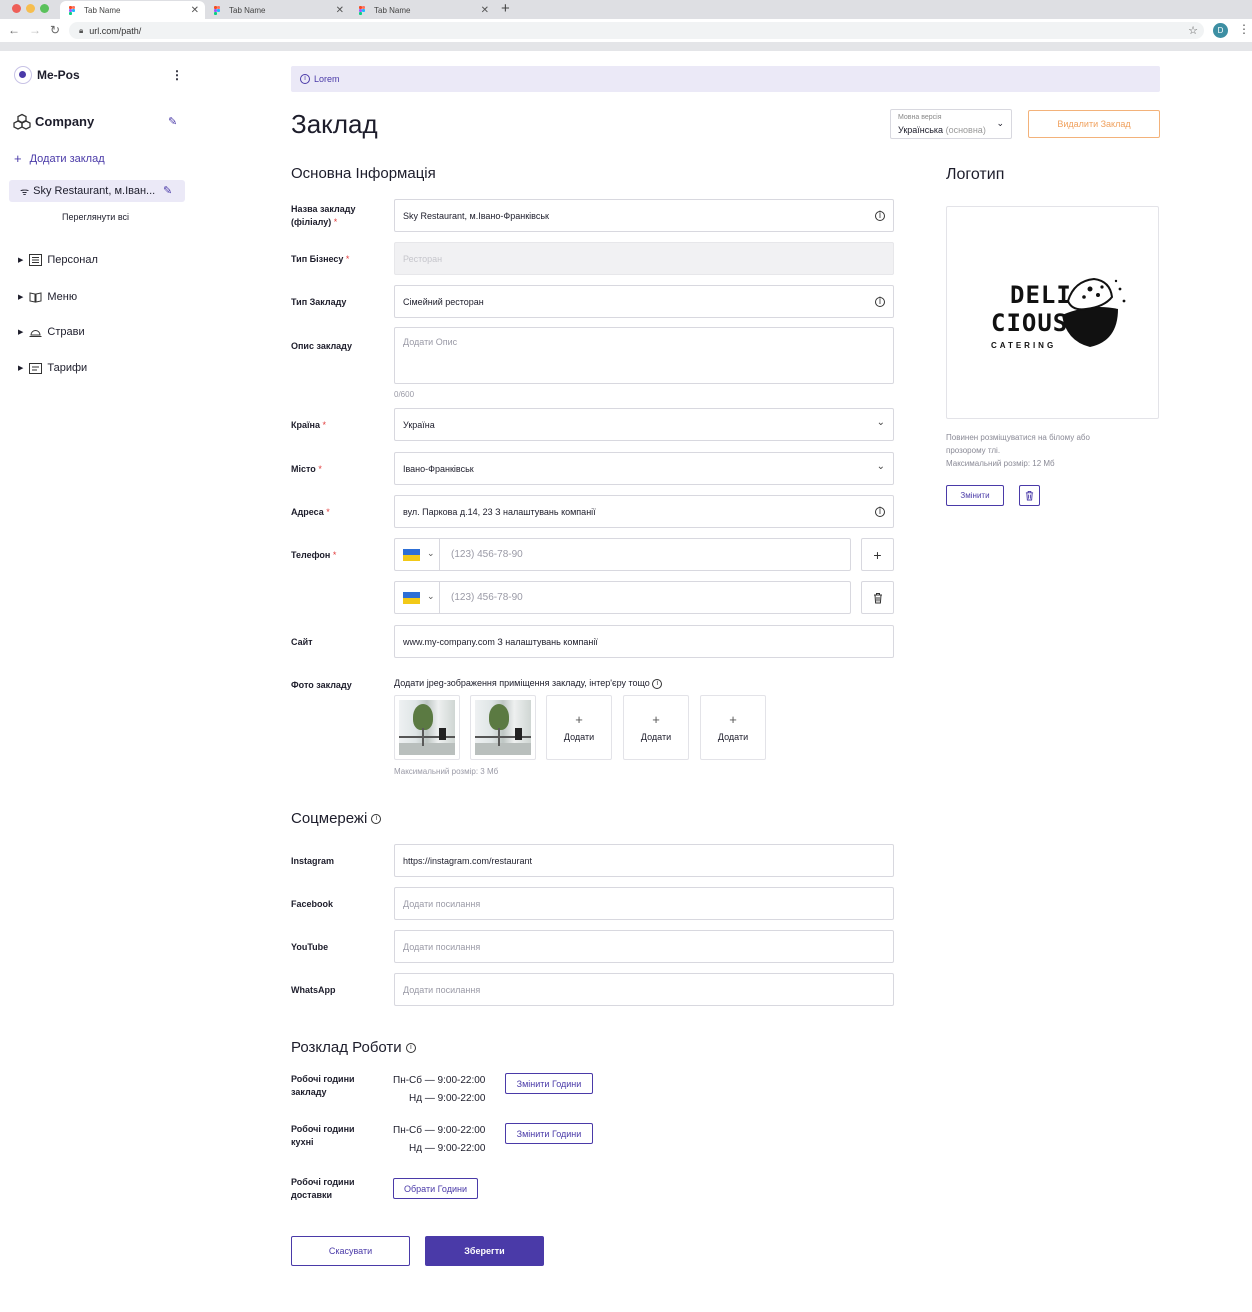  I want to click on sidebar-item-label: Меню, so click(62, 297).